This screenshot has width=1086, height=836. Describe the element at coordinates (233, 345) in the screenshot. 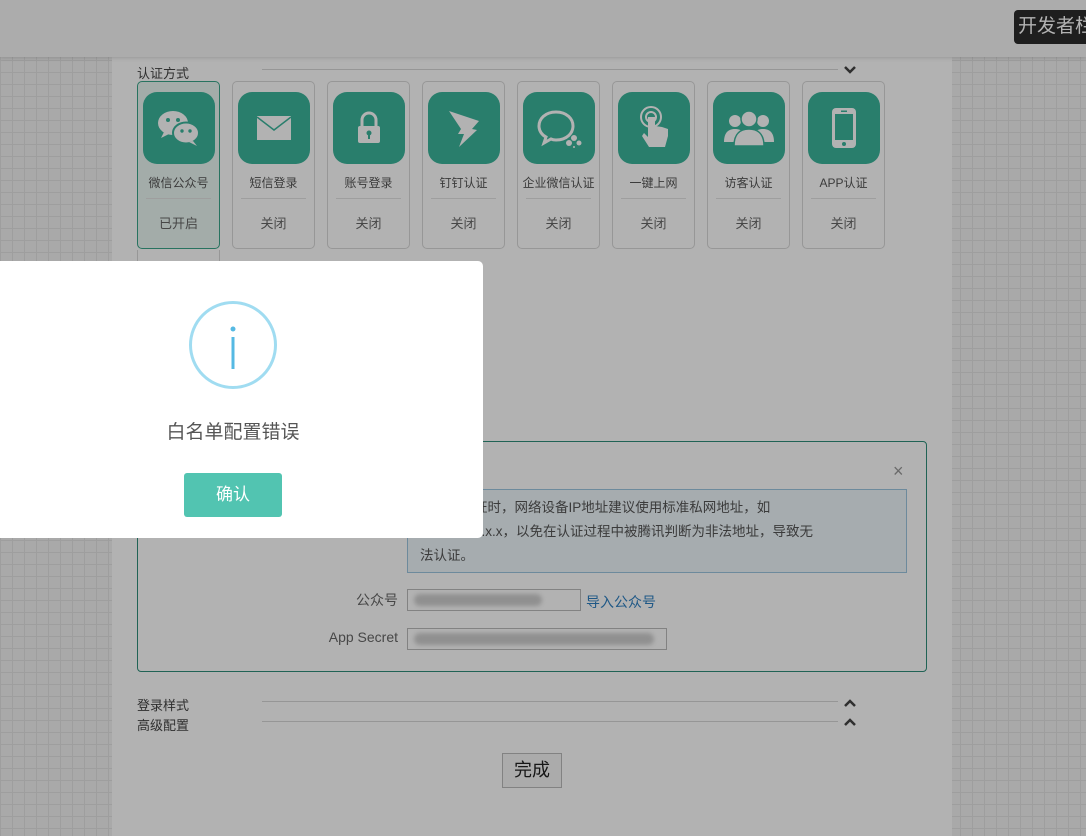

I see `info-icon` at that location.